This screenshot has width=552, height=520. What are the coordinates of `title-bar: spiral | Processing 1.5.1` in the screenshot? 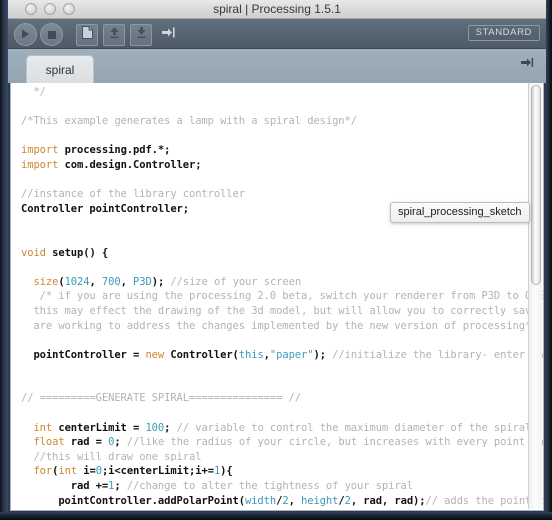 It's located at (277, 9).